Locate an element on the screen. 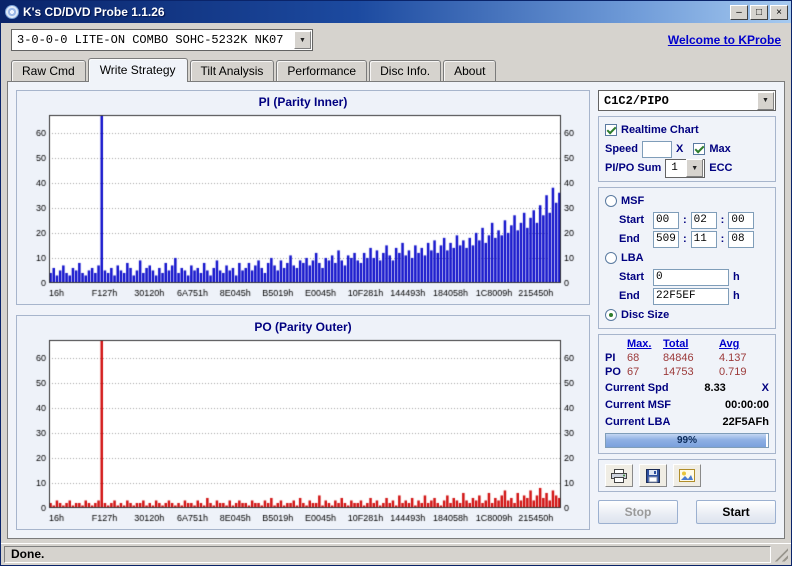  current-spd-label: Current Spd is located at coordinates (637, 387).